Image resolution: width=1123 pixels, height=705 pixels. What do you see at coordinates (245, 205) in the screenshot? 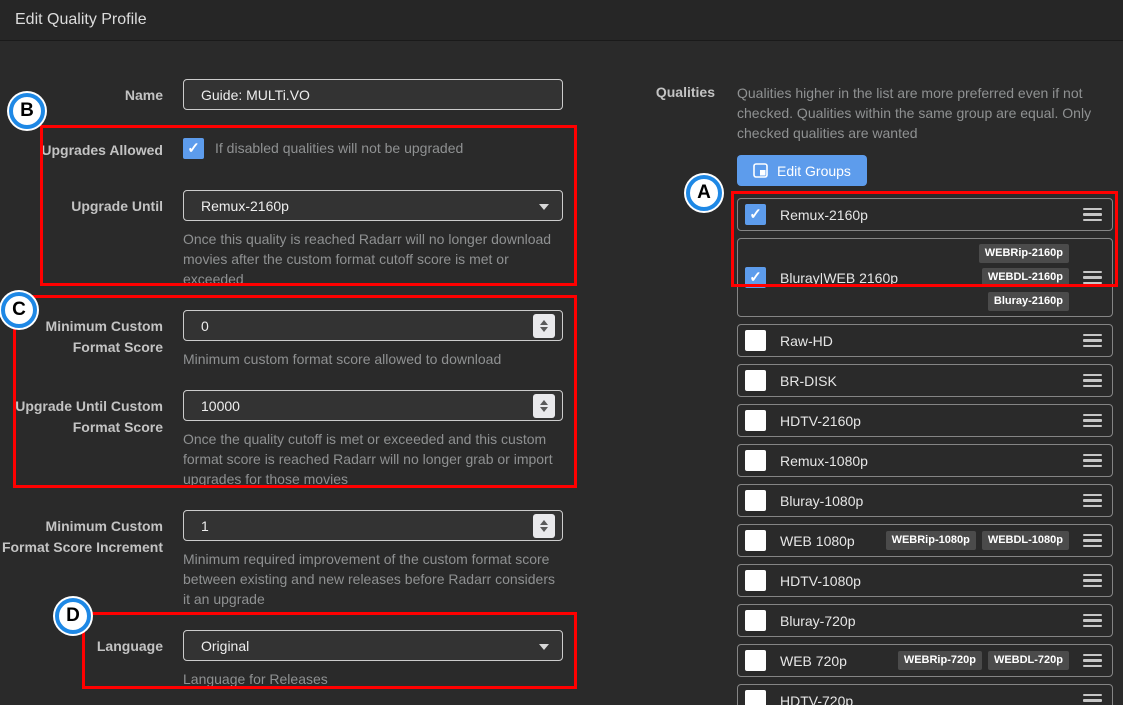
I see `upgrade-until-value: Remux-2160p` at bounding box center [245, 205].